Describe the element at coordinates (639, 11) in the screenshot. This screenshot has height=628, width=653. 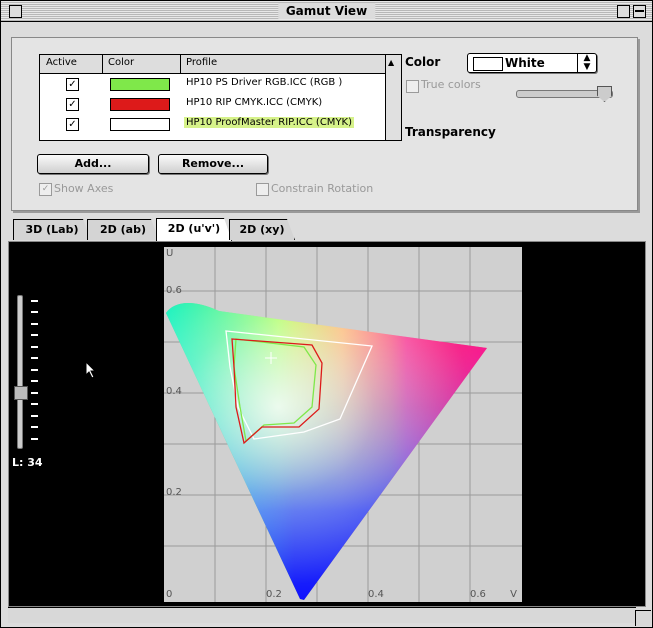
I see `collapse-box-icon` at that location.